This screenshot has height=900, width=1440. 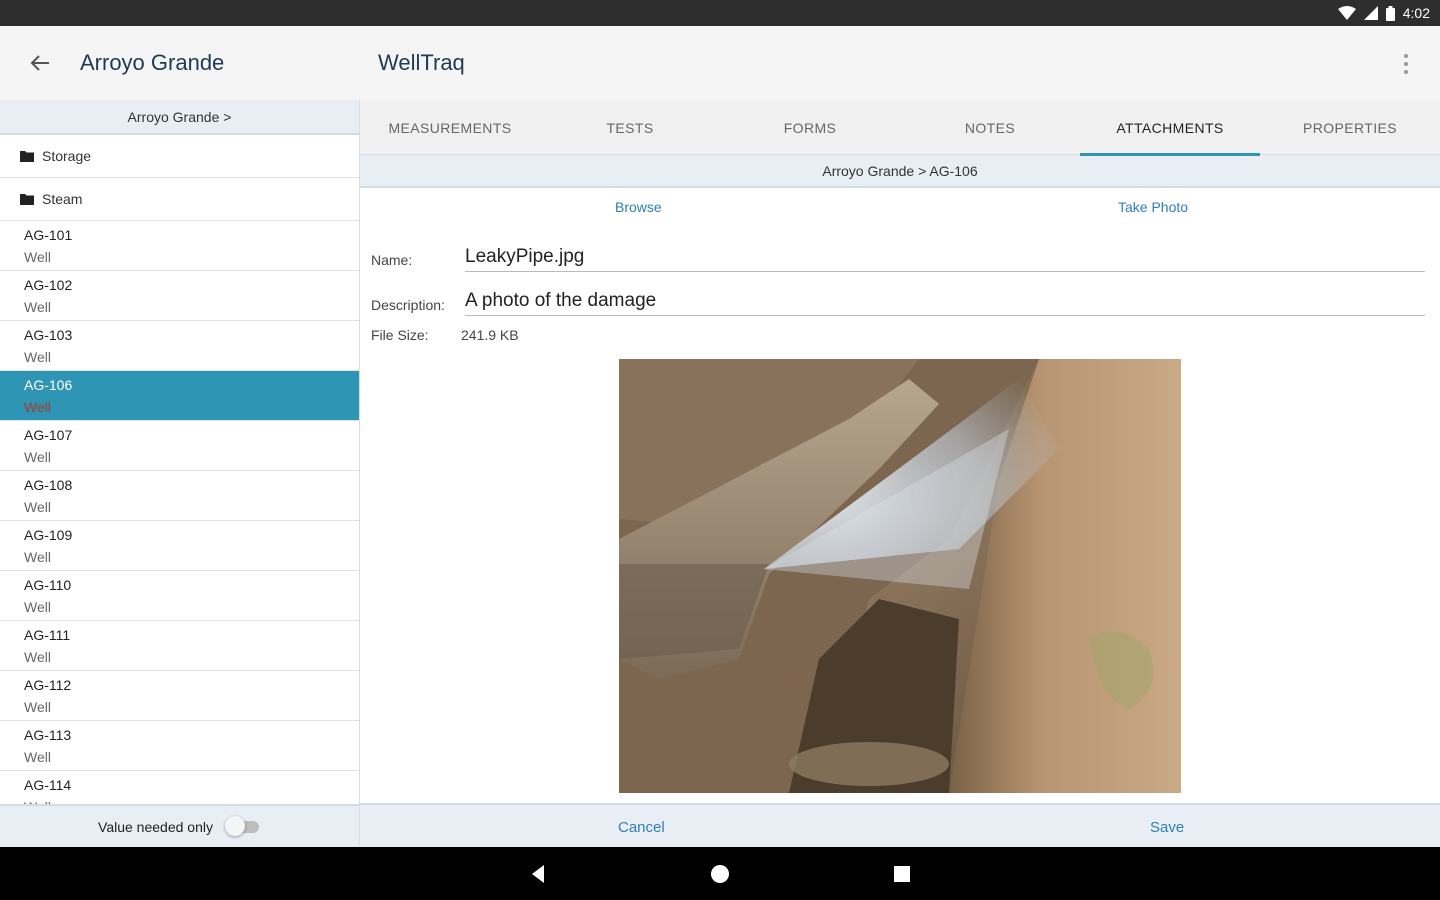 I want to click on tab-notes: NOTES, so click(x=990, y=127).